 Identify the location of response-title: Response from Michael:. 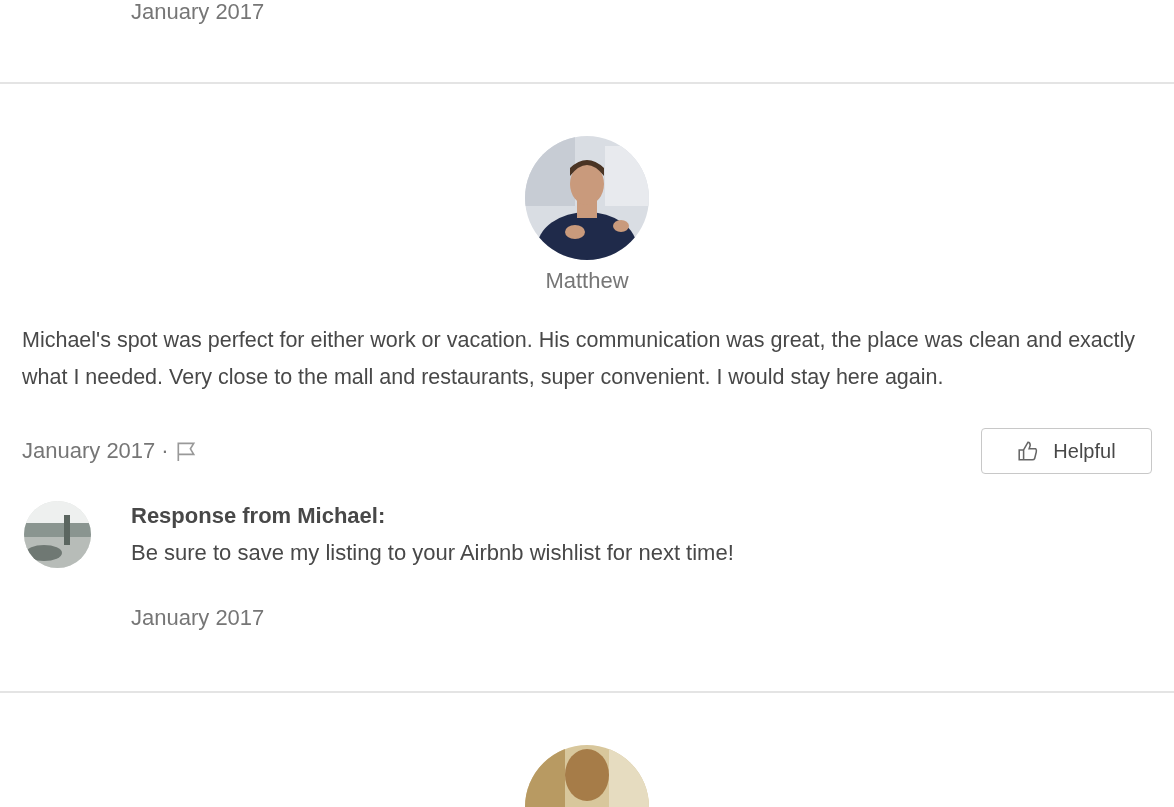
(259, 516).